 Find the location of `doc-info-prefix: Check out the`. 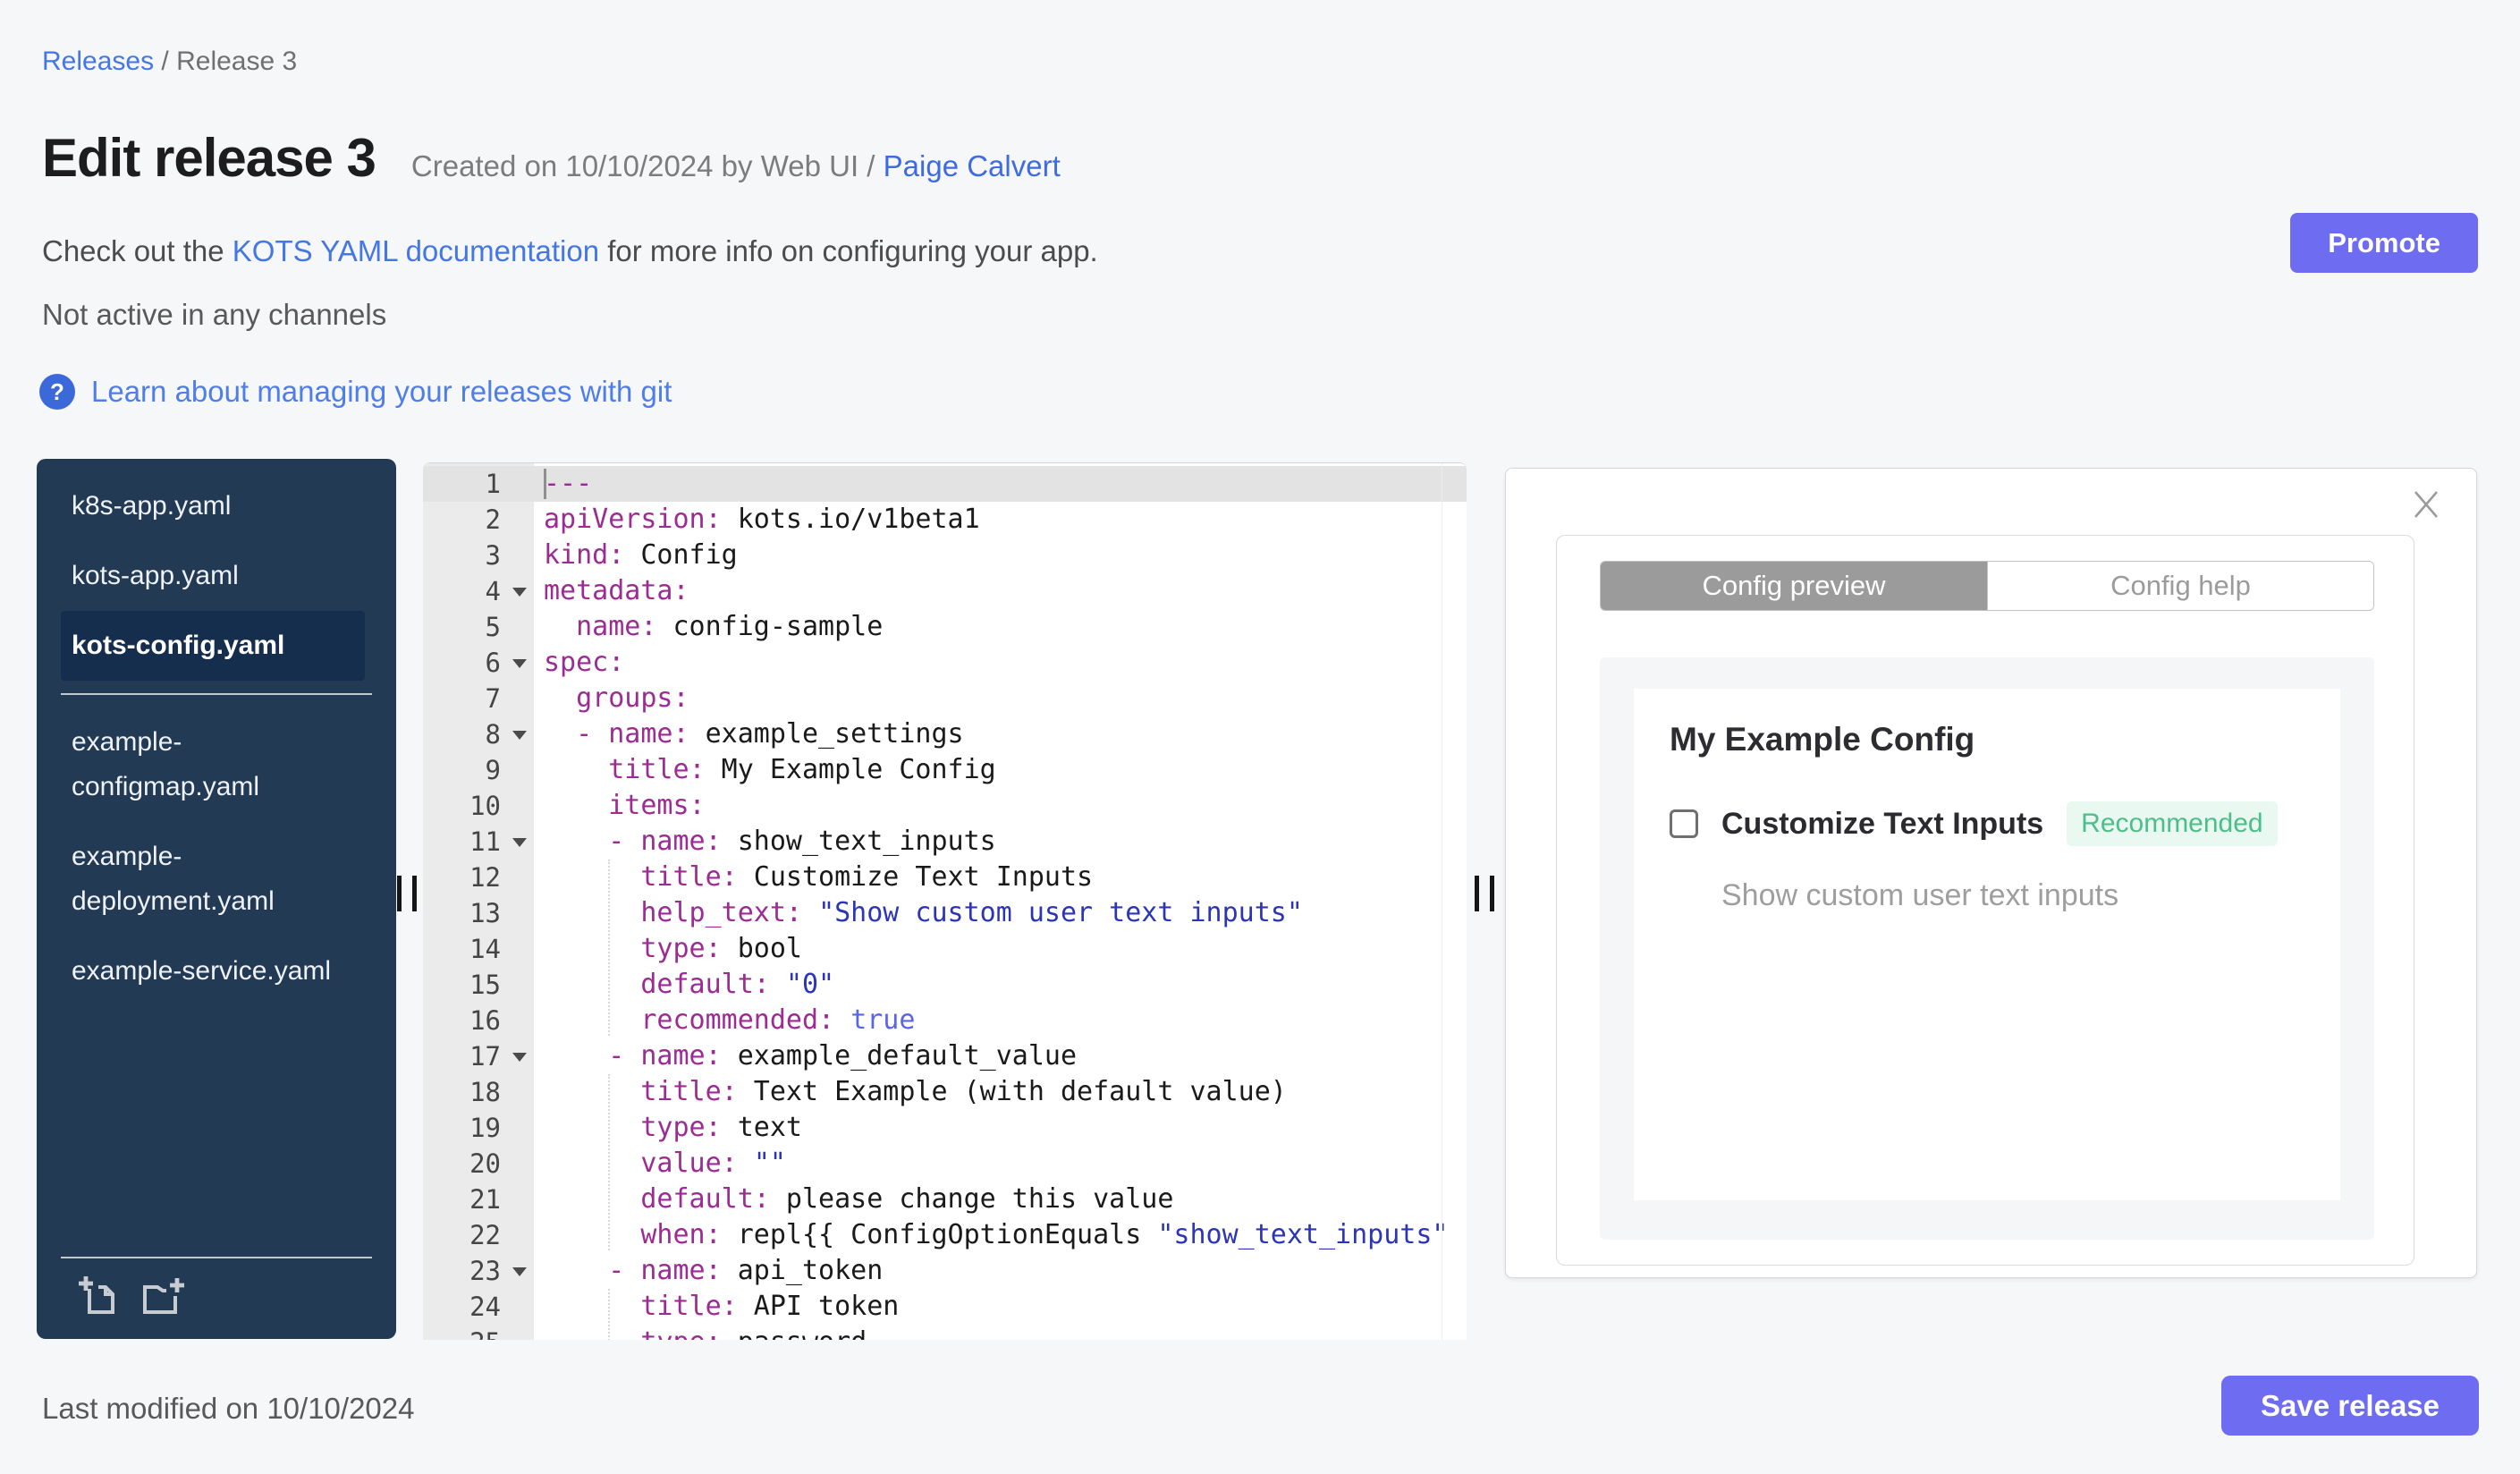

doc-info-prefix: Check out the is located at coordinates (137, 251).